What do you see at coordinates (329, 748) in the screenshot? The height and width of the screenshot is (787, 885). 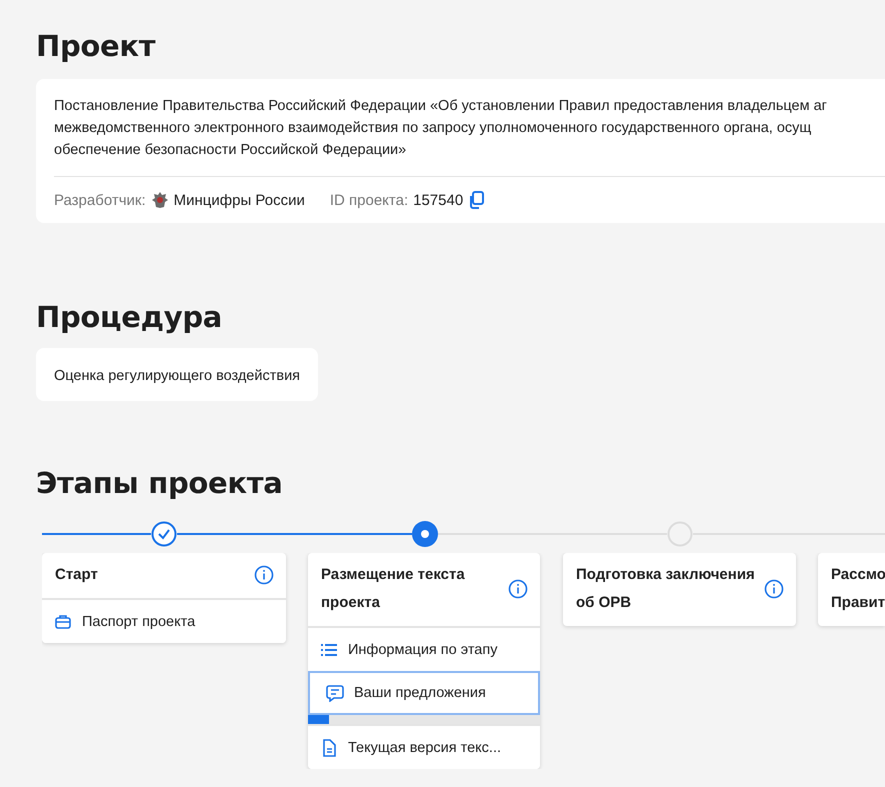 I see `document-icon` at bounding box center [329, 748].